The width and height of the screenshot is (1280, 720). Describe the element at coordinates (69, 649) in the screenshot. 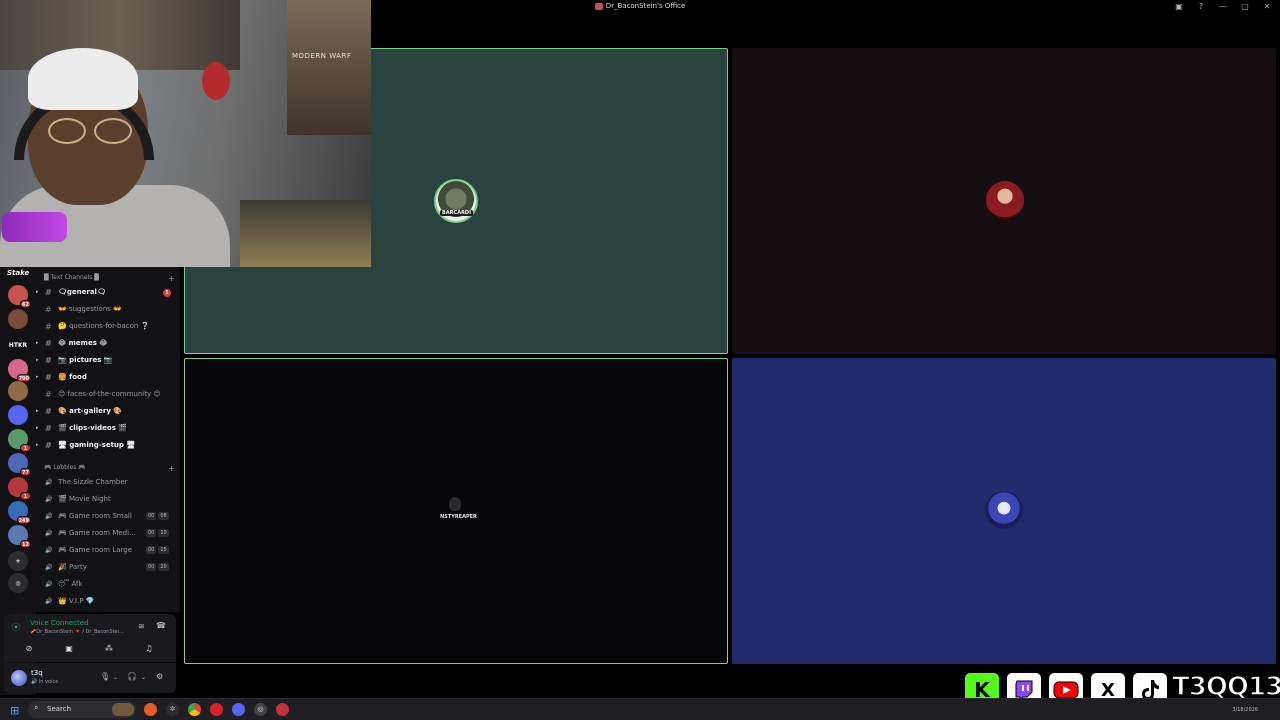

I see `screen-share-button: ▣` at that location.